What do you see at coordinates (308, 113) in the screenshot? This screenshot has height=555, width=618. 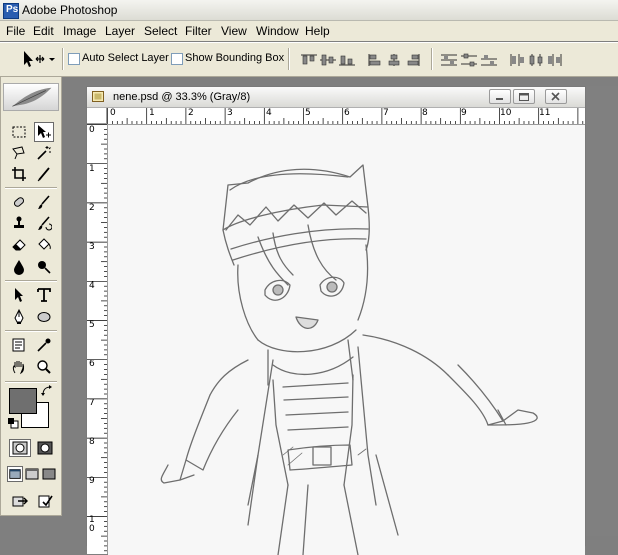 I see `ruler-top-label: 5` at bounding box center [308, 113].